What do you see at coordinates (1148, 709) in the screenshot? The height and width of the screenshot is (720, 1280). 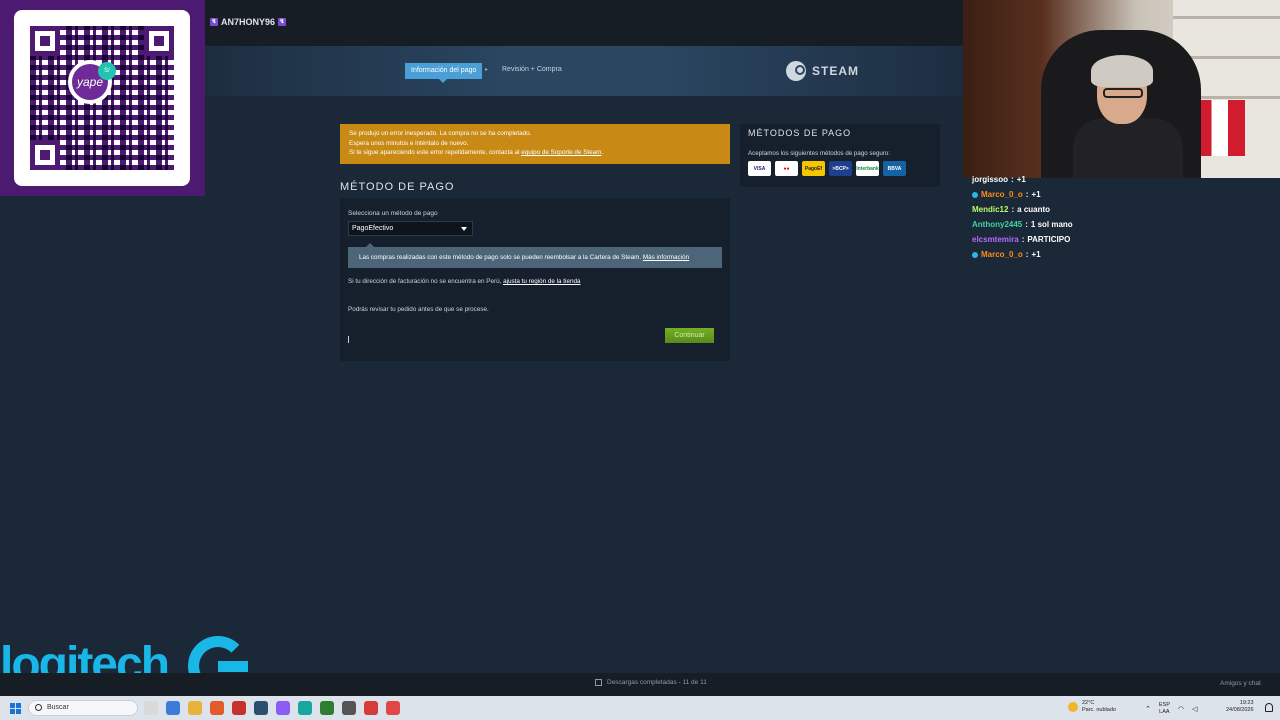 I see `tray-chevron-icon: ⌃` at bounding box center [1148, 709].